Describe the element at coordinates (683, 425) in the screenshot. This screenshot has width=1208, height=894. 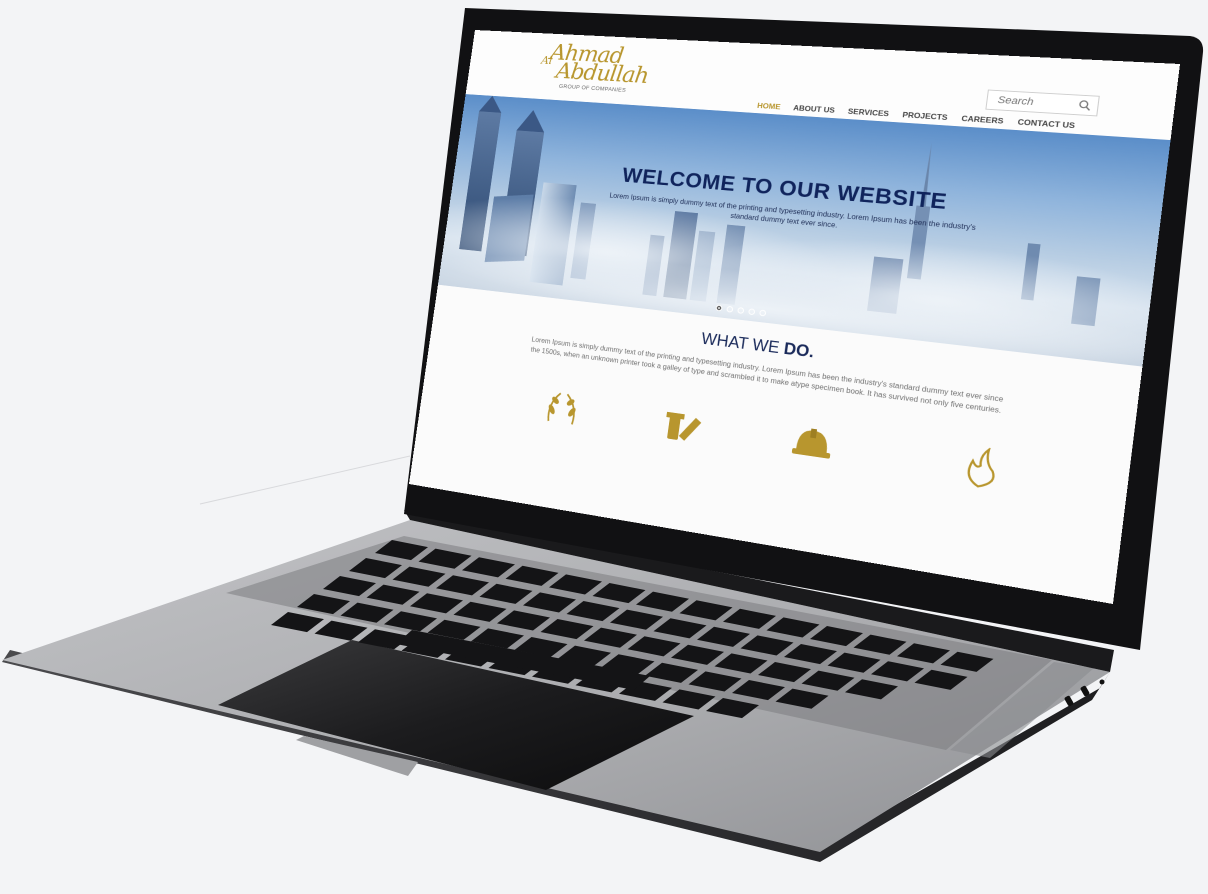
I see `tools-icon` at that location.